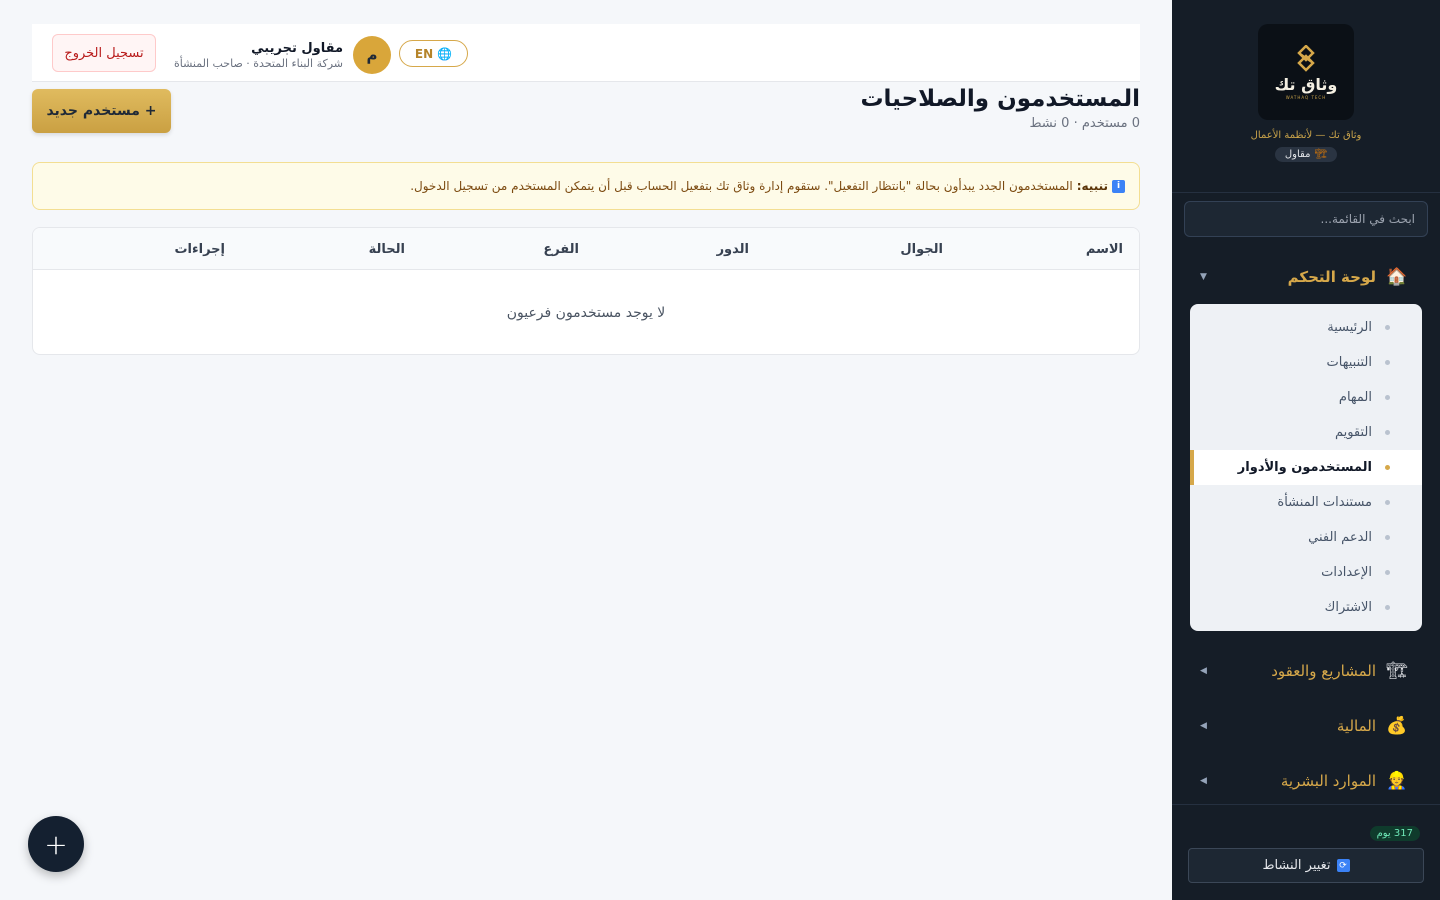  Describe the element at coordinates (1092, 186) in the screenshot. I see `notice-lead: تنبيه:` at that location.